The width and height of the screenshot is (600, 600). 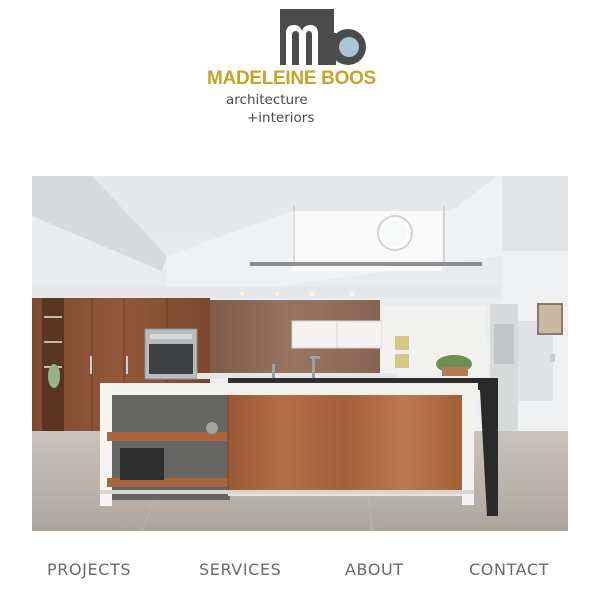 I want to click on nav-link-about: ABOUT, so click(x=374, y=569).